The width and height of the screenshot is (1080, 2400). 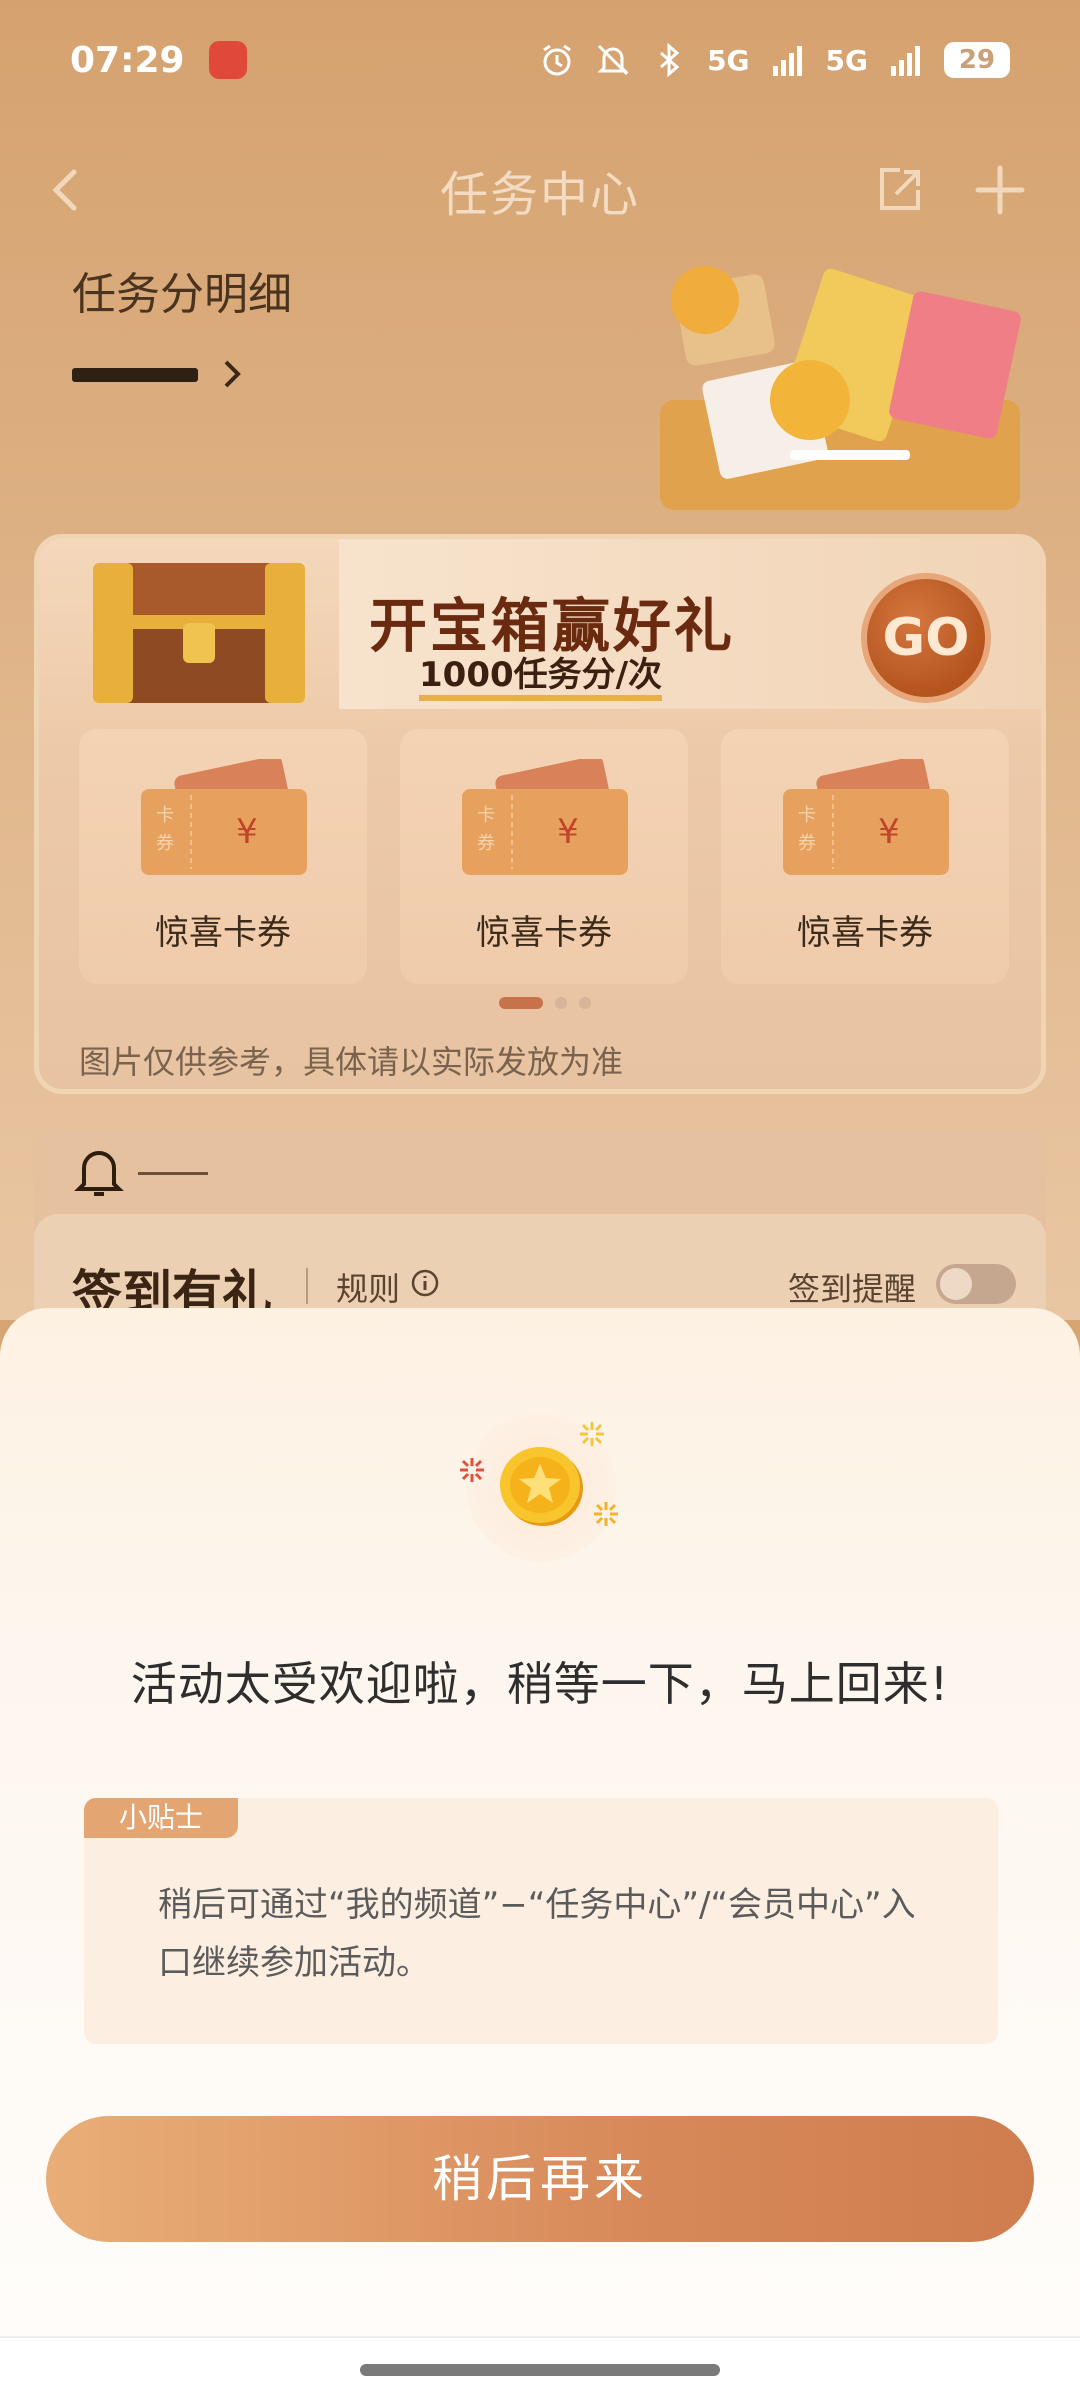 I want to click on coupon-list: 卡 券 ¥ 惊喜卡券 卡 券 ¥ 惊喜卡券 卡 券 ¥ 惊喜卡券, so click(x=544, y=856).